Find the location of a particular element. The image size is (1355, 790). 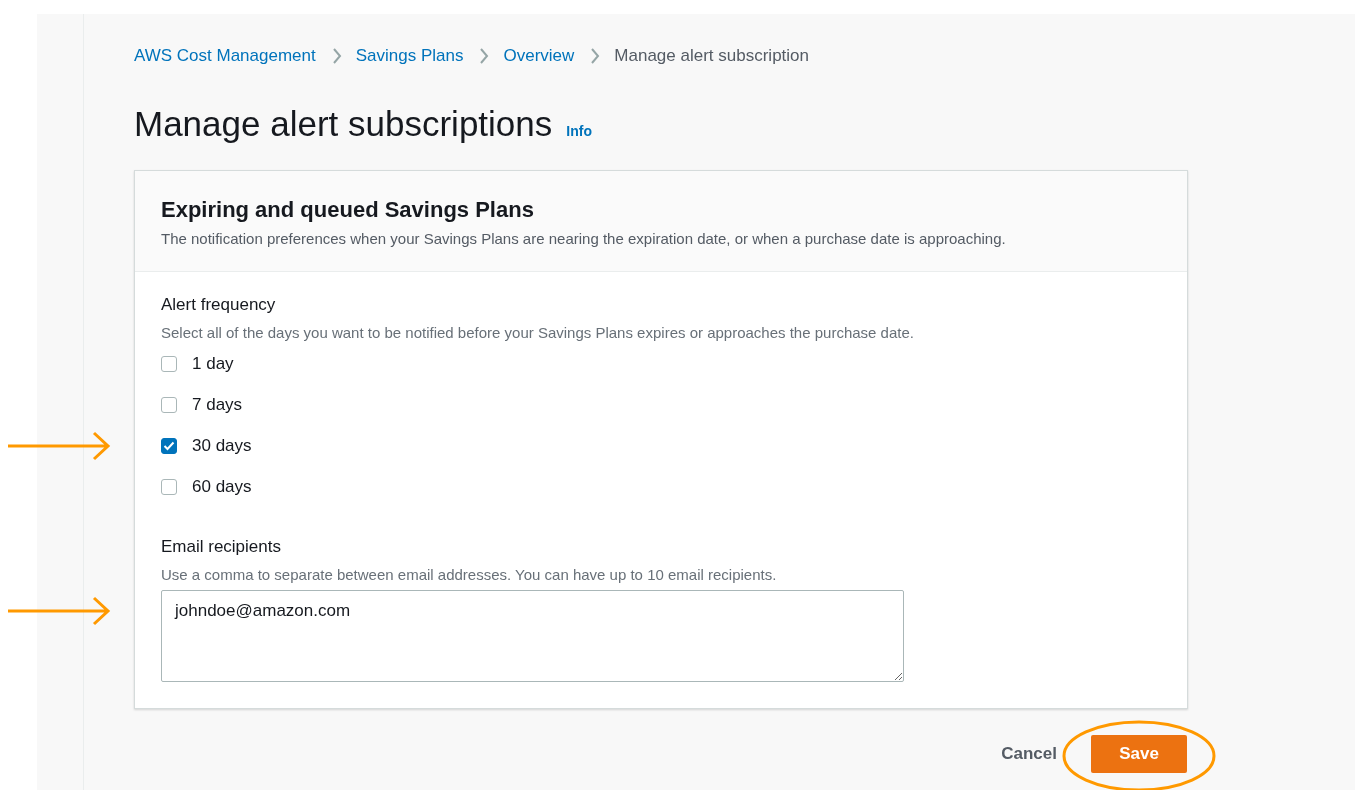

field-description: Use a comma to separate between email addresses. You can have up to 10 email recipients. is located at coordinates (469, 574).